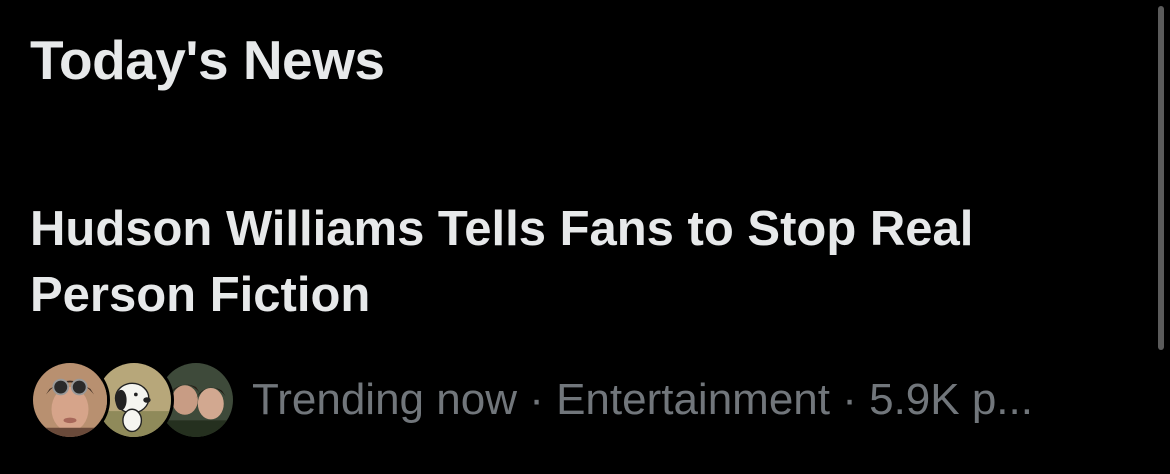 The width and height of the screenshot is (1170, 474). I want to click on scrollbar, so click(1161, 178).